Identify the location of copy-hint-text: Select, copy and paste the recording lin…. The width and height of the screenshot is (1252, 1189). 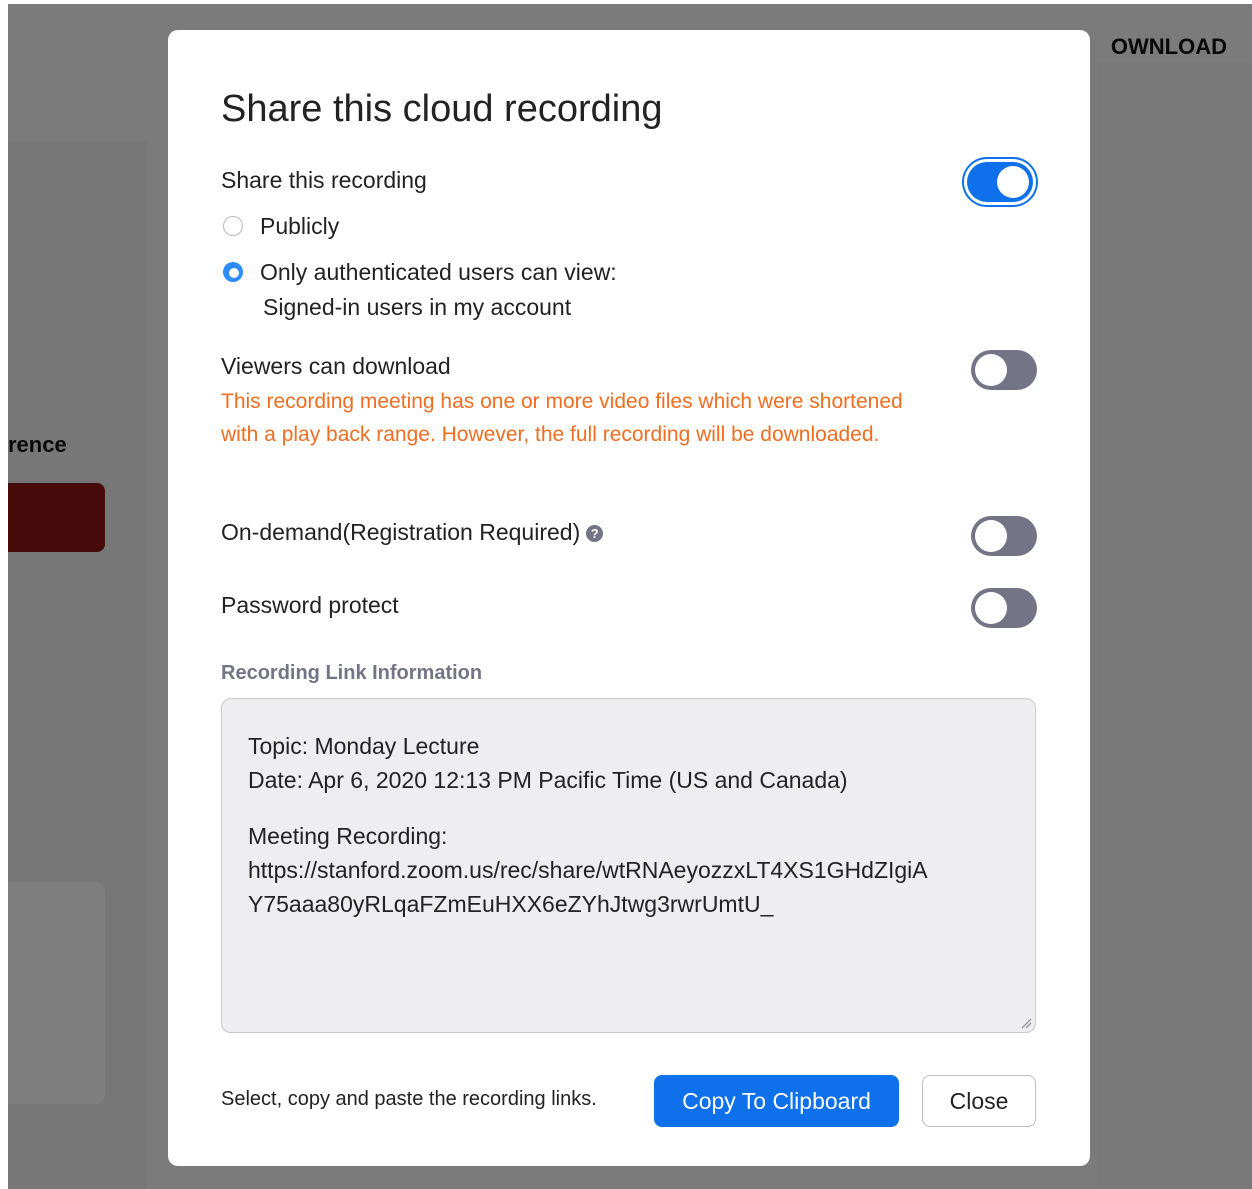
(409, 1099).